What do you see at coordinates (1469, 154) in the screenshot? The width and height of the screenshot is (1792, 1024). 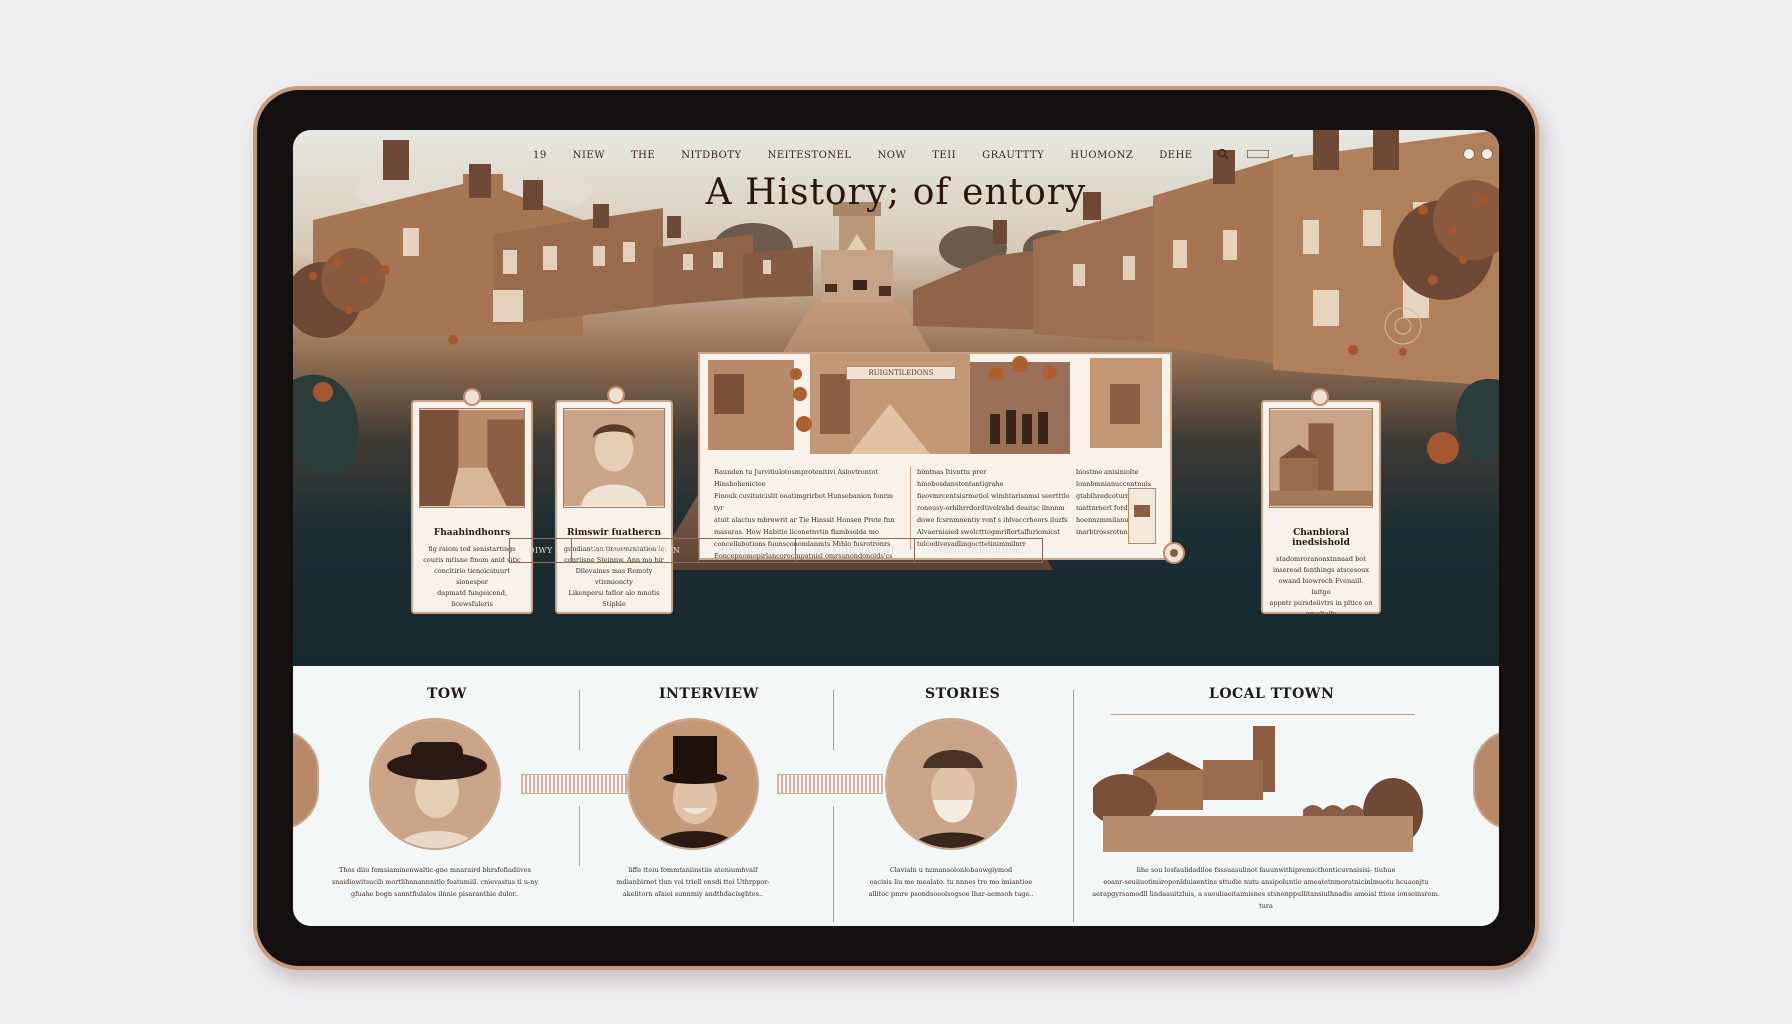 I see `account-icon` at bounding box center [1469, 154].